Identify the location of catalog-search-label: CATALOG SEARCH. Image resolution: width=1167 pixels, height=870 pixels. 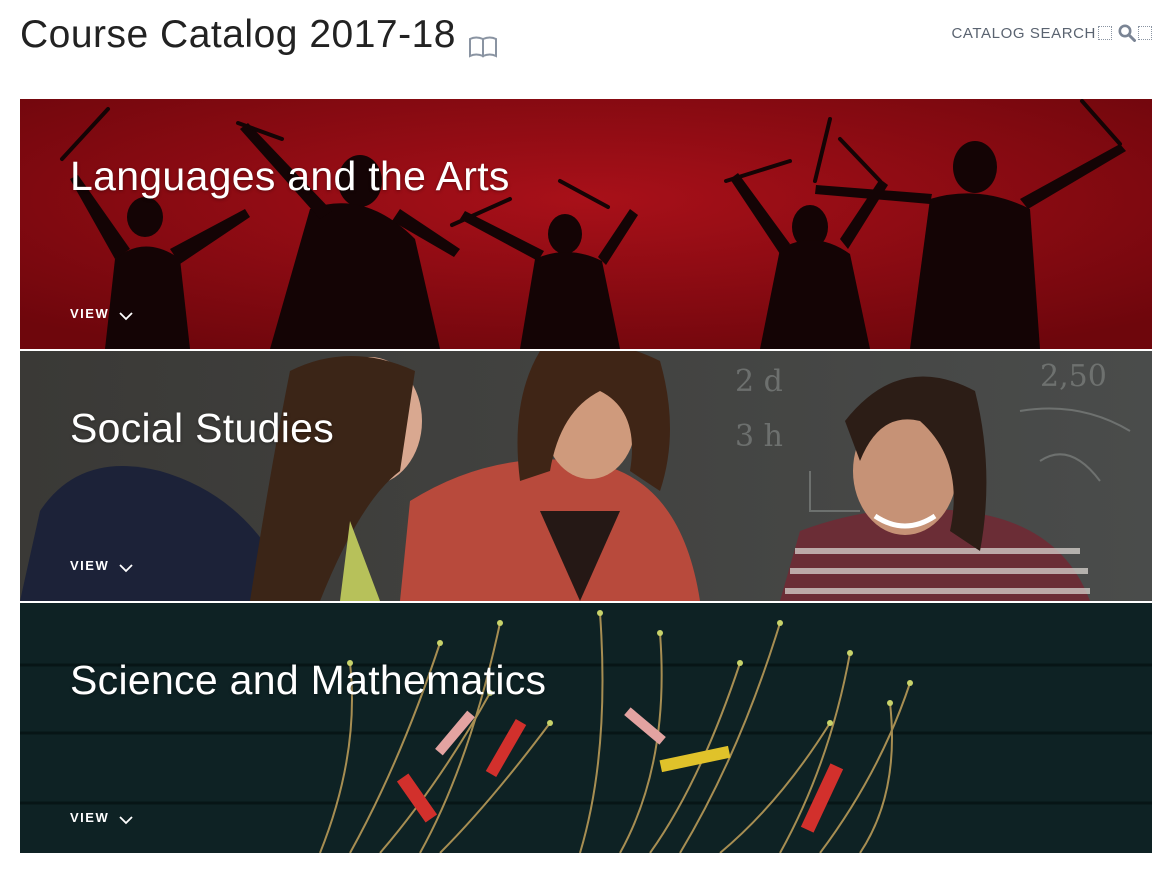
(1023, 33).